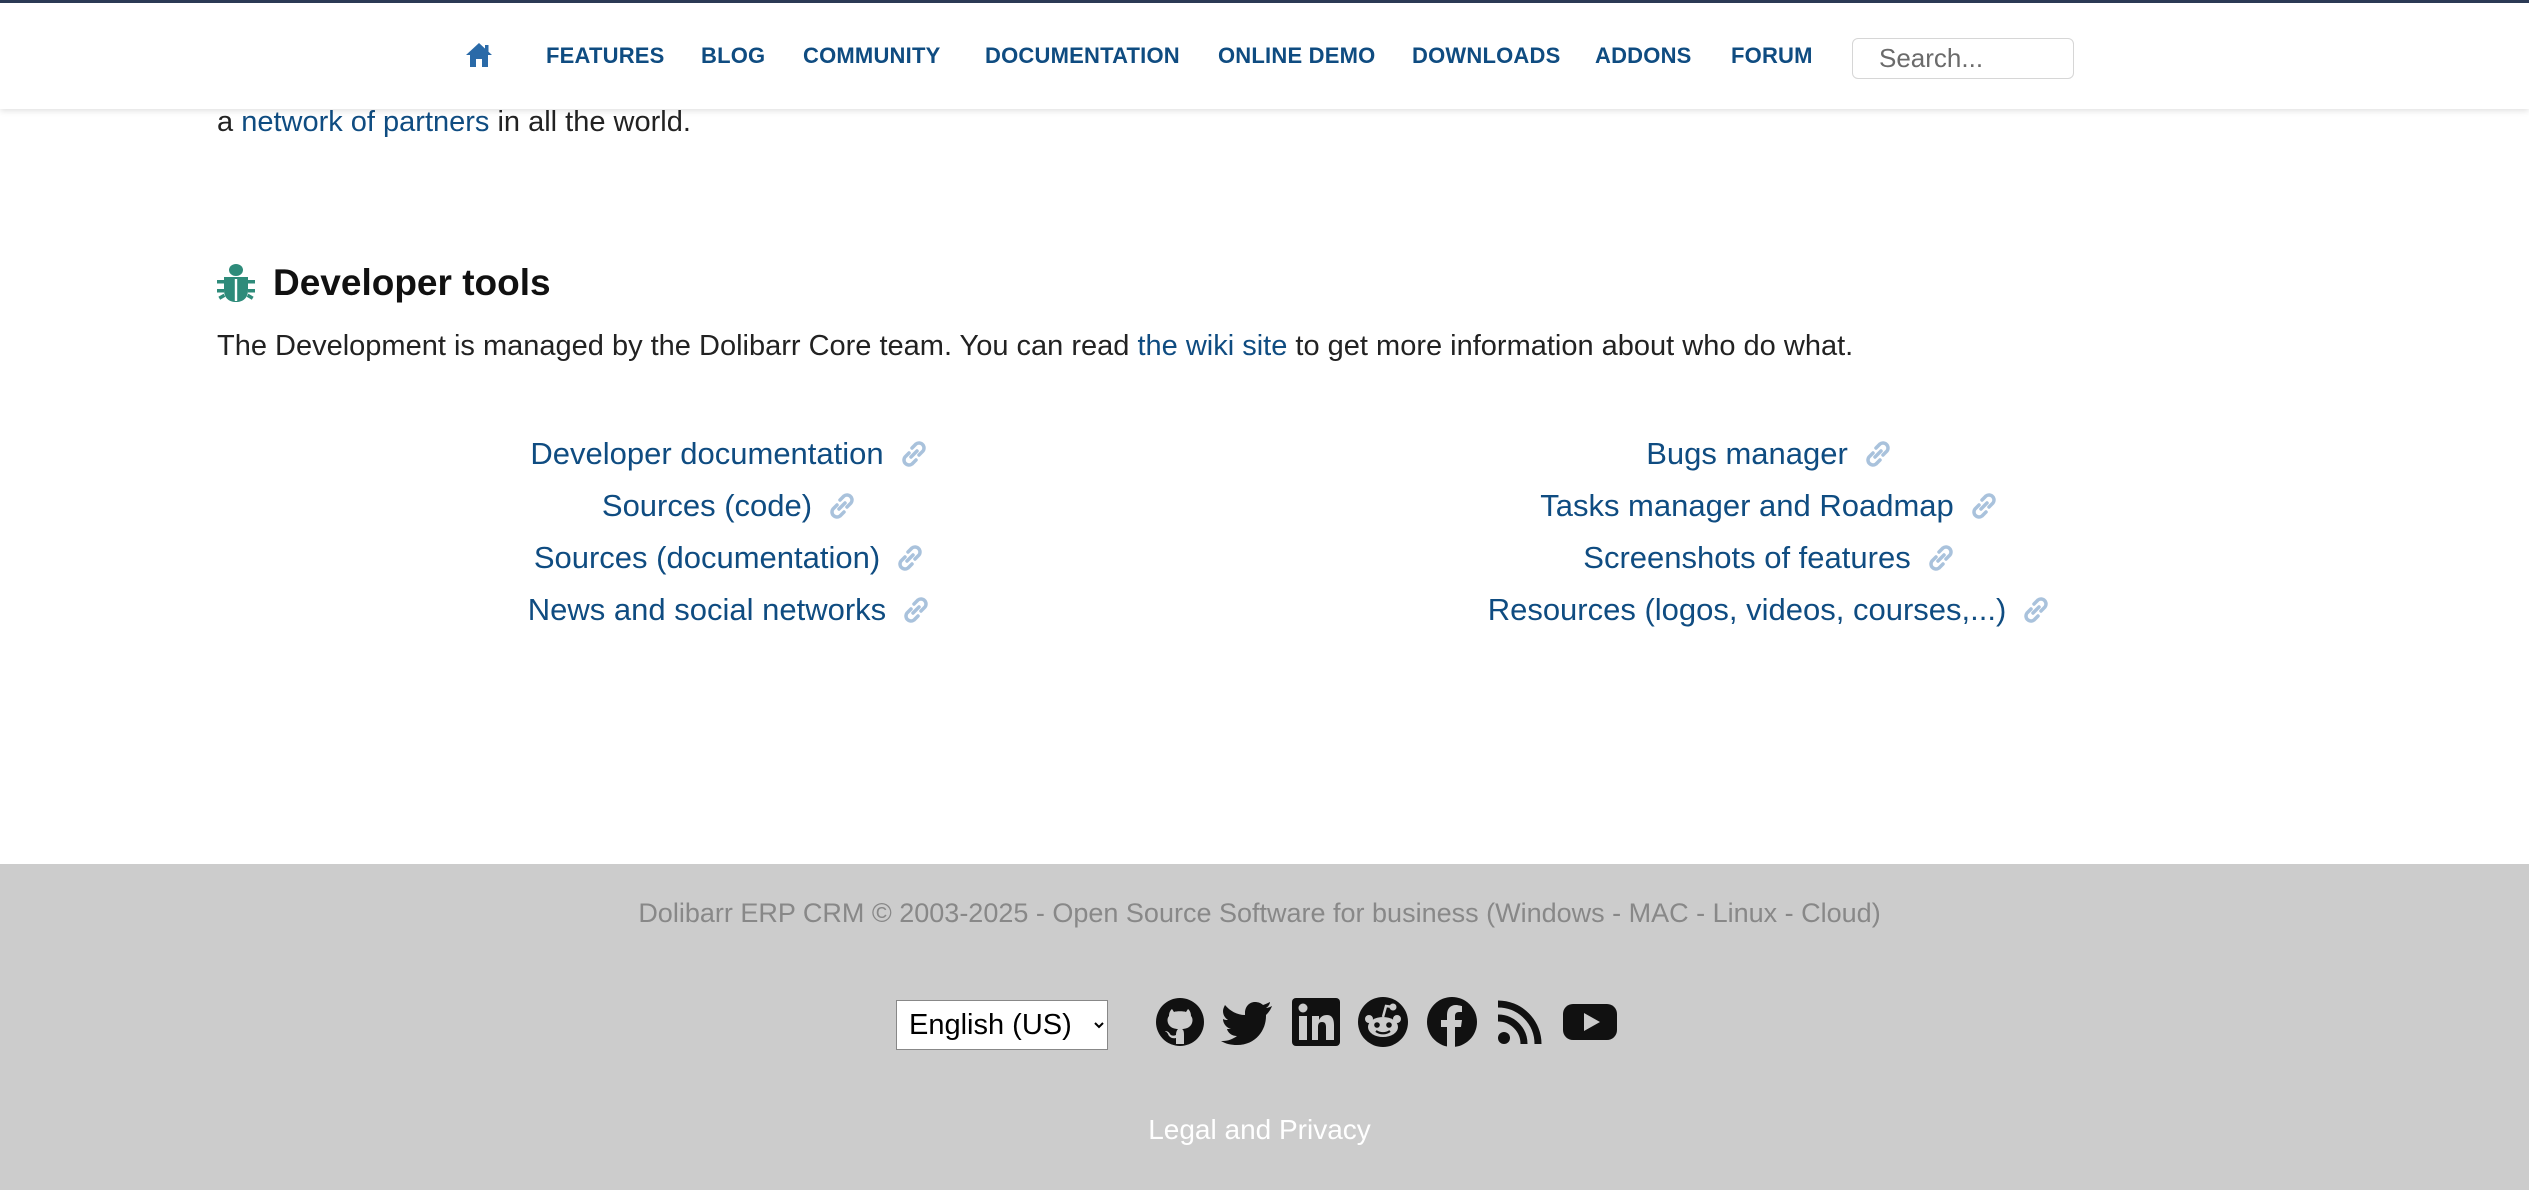 This screenshot has width=2529, height=1190. I want to click on news-social-networks-link: News and social networks, so click(730, 610).